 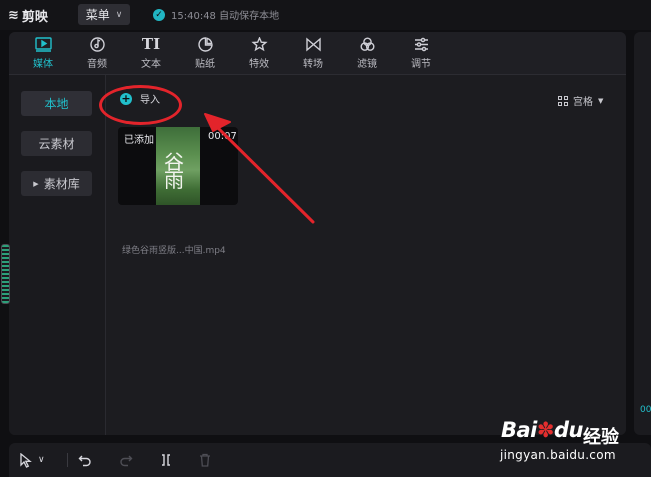 What do you see at coordinates (43, 64) in the screenshot?
I see `tab-media-label: 媒体` at bounding box center [43, 64].